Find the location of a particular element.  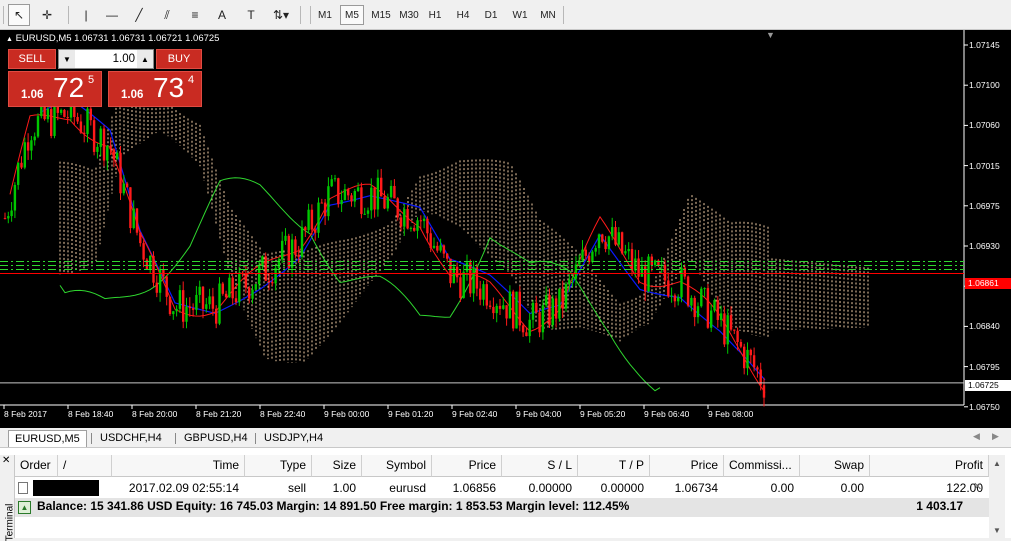

order-cell-time: 2017.02.09 02:55:14 is located at coordinates (183, 488).